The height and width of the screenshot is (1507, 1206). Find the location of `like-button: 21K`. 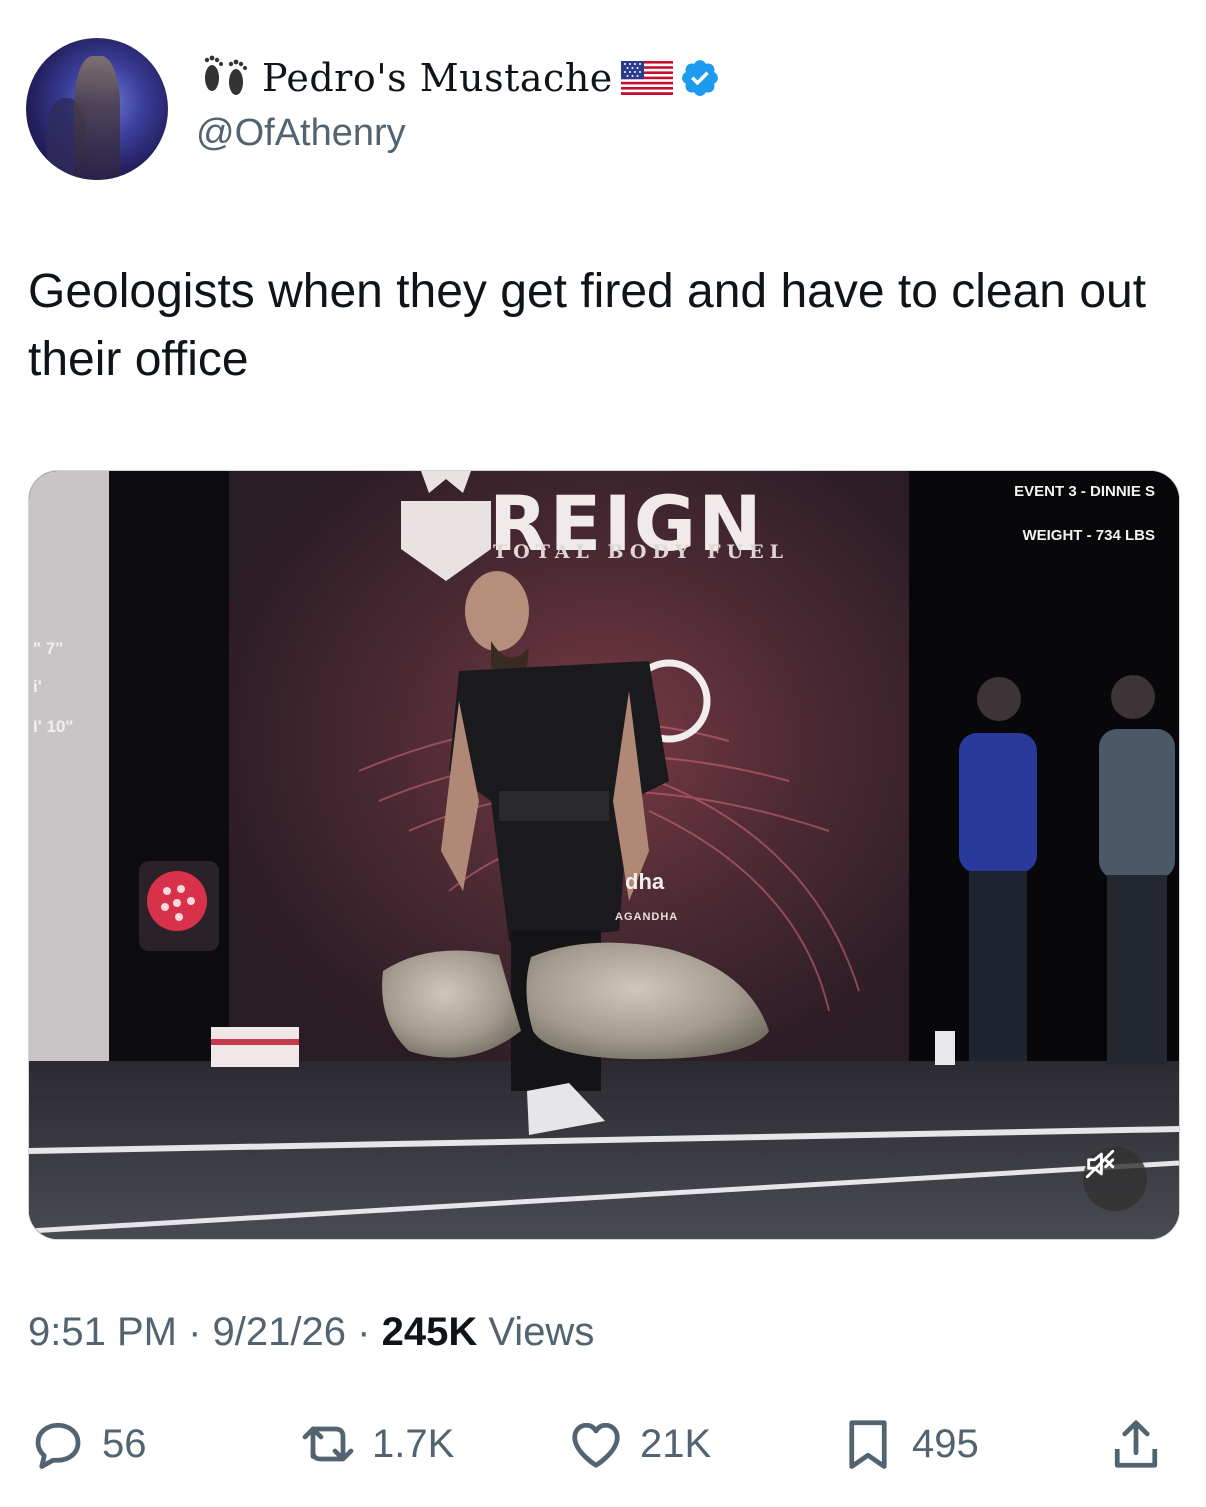

like-button: 21K is located at coordinates (638, 1444).